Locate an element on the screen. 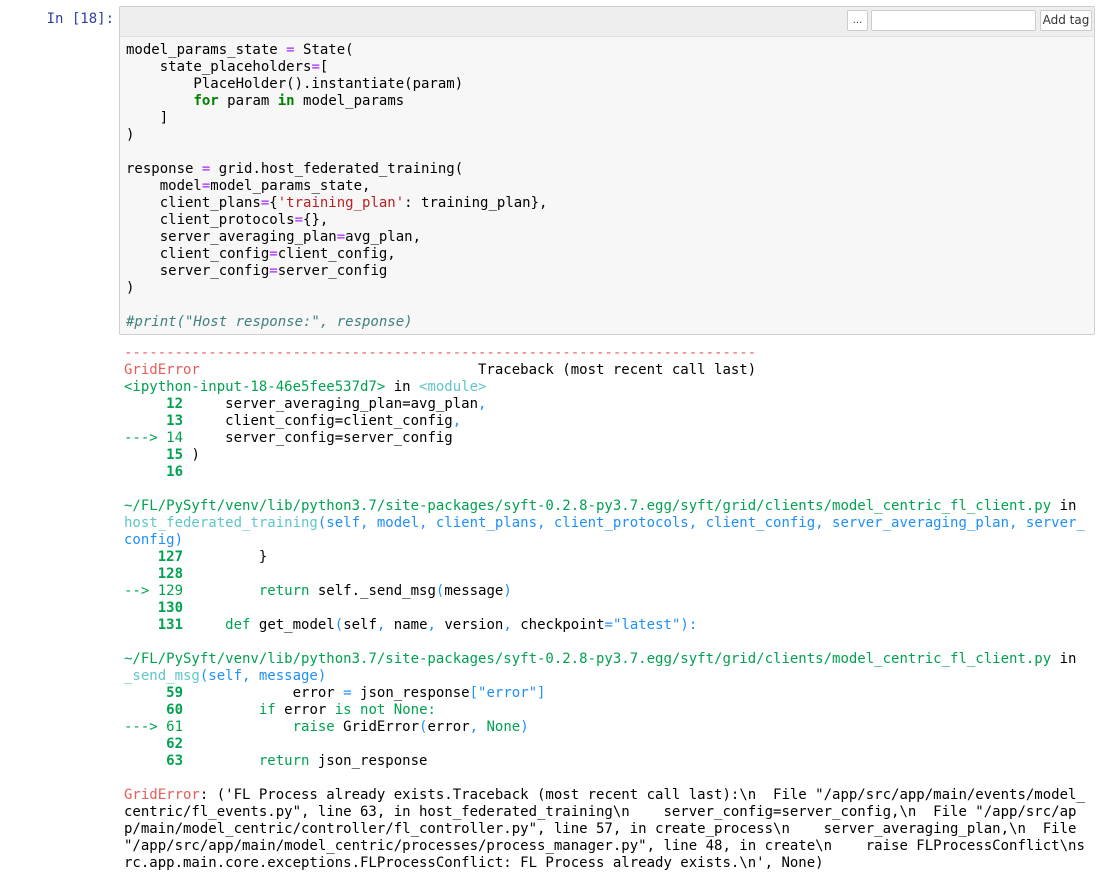 Image resolution: width=1098 pixels, height=892 pixels. code-token: #print("Host response:", response) is located at coordinates (269, 322).